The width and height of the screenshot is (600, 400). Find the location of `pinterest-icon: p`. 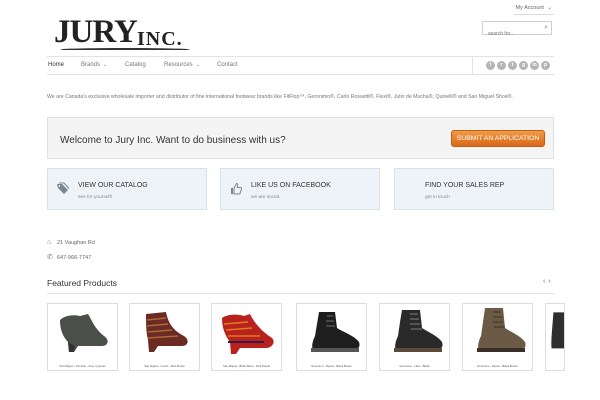

pinterest-icon: p is located at coordinates (545, 65).